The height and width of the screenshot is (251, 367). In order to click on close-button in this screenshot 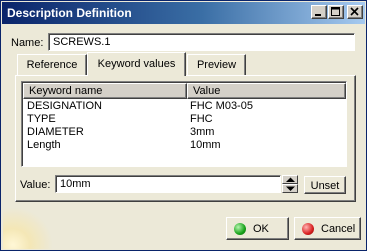, I will do `click(355, 12)`.